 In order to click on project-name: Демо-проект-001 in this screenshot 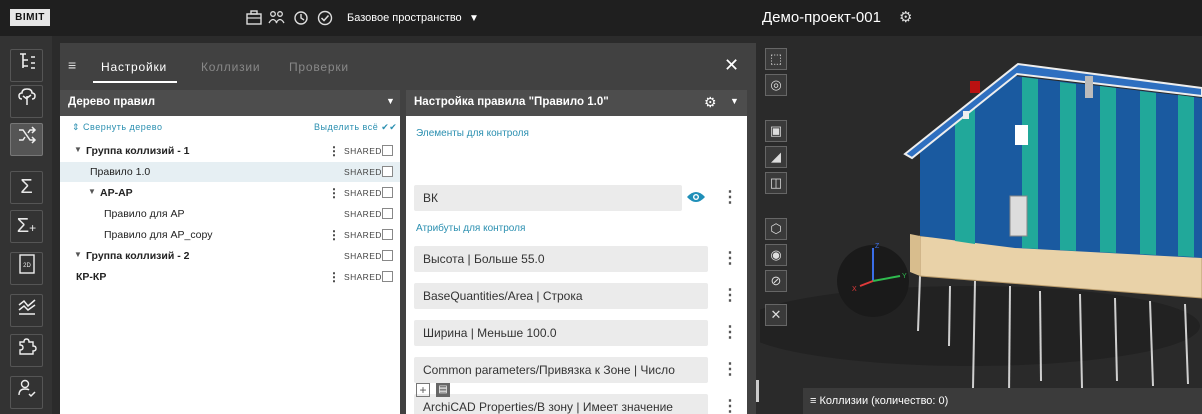, I will do `click(821, 17)`.